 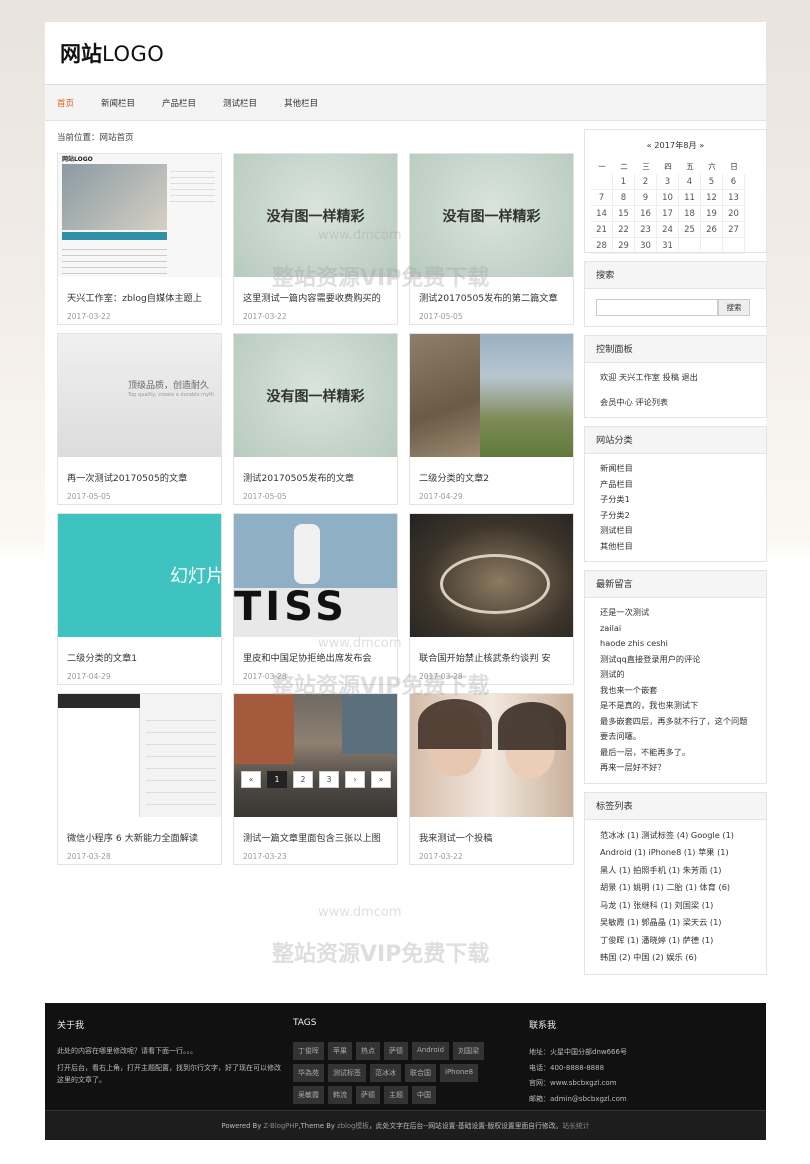 I want to click on category-link: 测试栏目, so click(x=675, y=531).